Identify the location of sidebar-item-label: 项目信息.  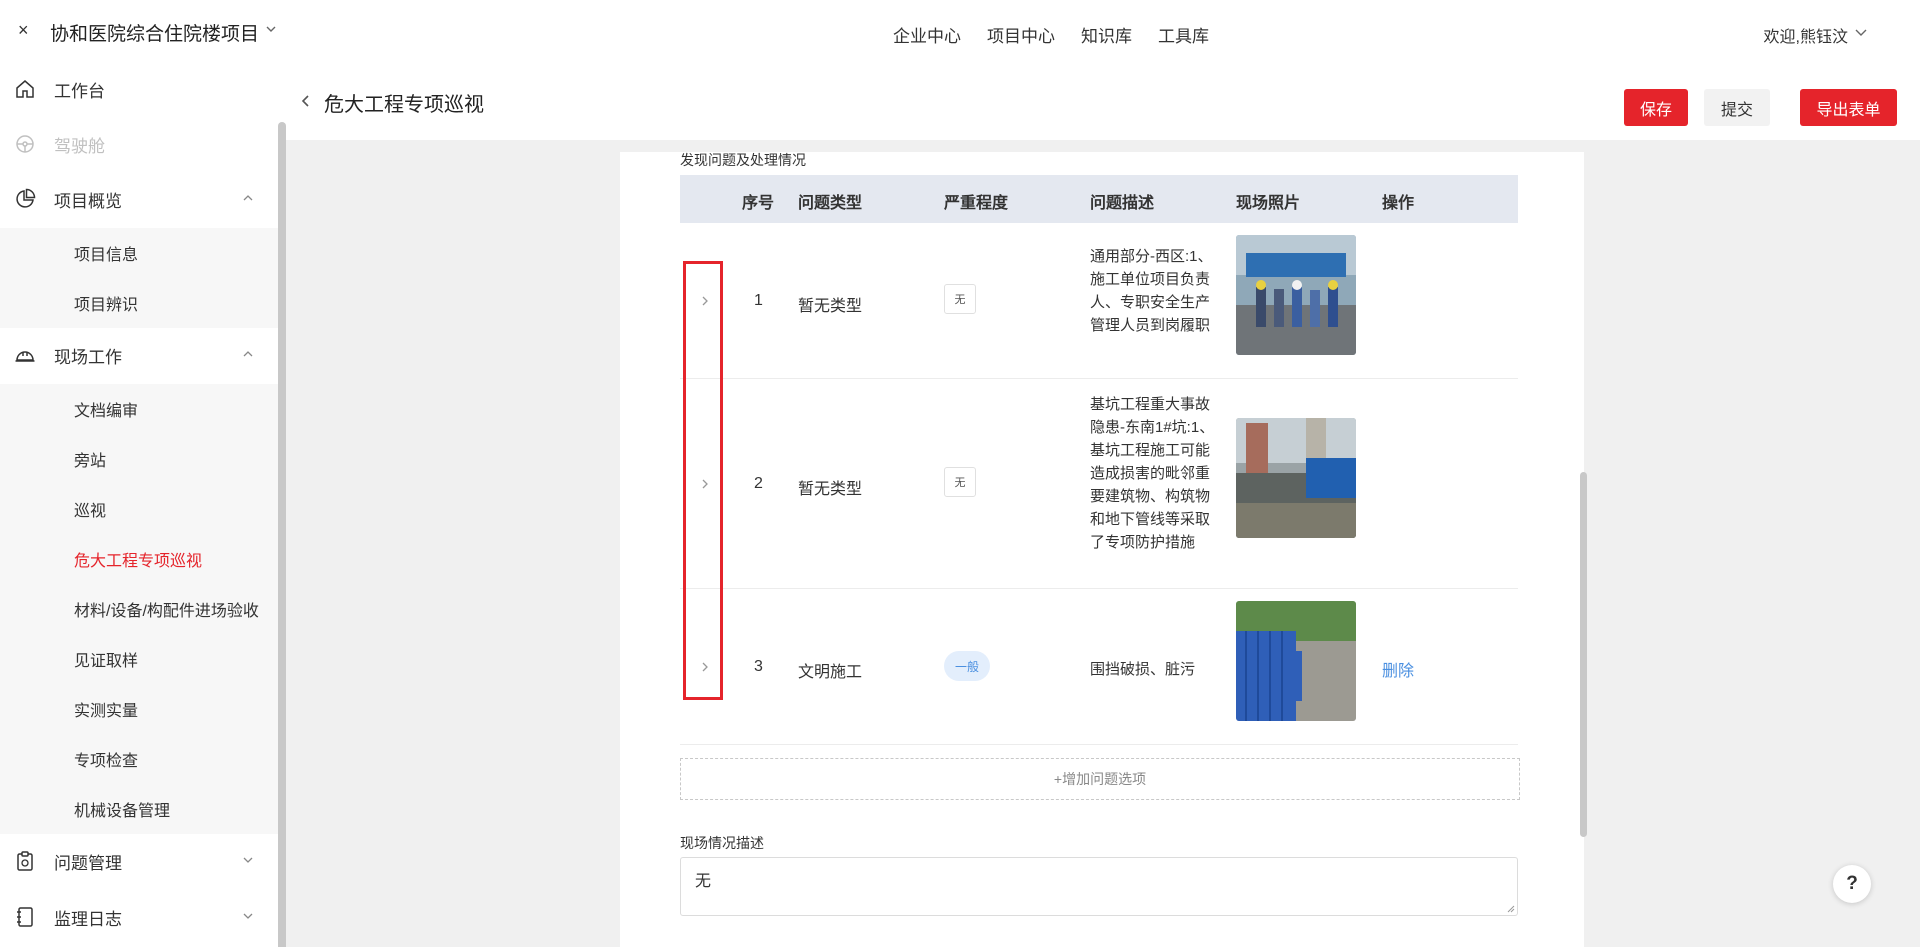
(106, 255).